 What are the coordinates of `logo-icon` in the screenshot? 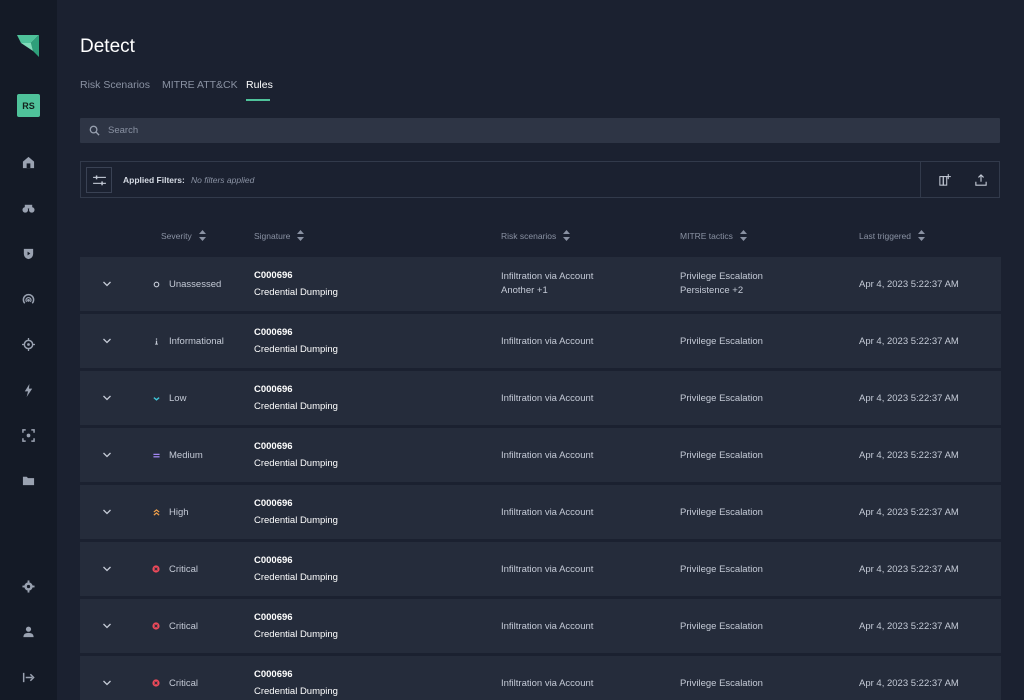 It's located at (29, 45).